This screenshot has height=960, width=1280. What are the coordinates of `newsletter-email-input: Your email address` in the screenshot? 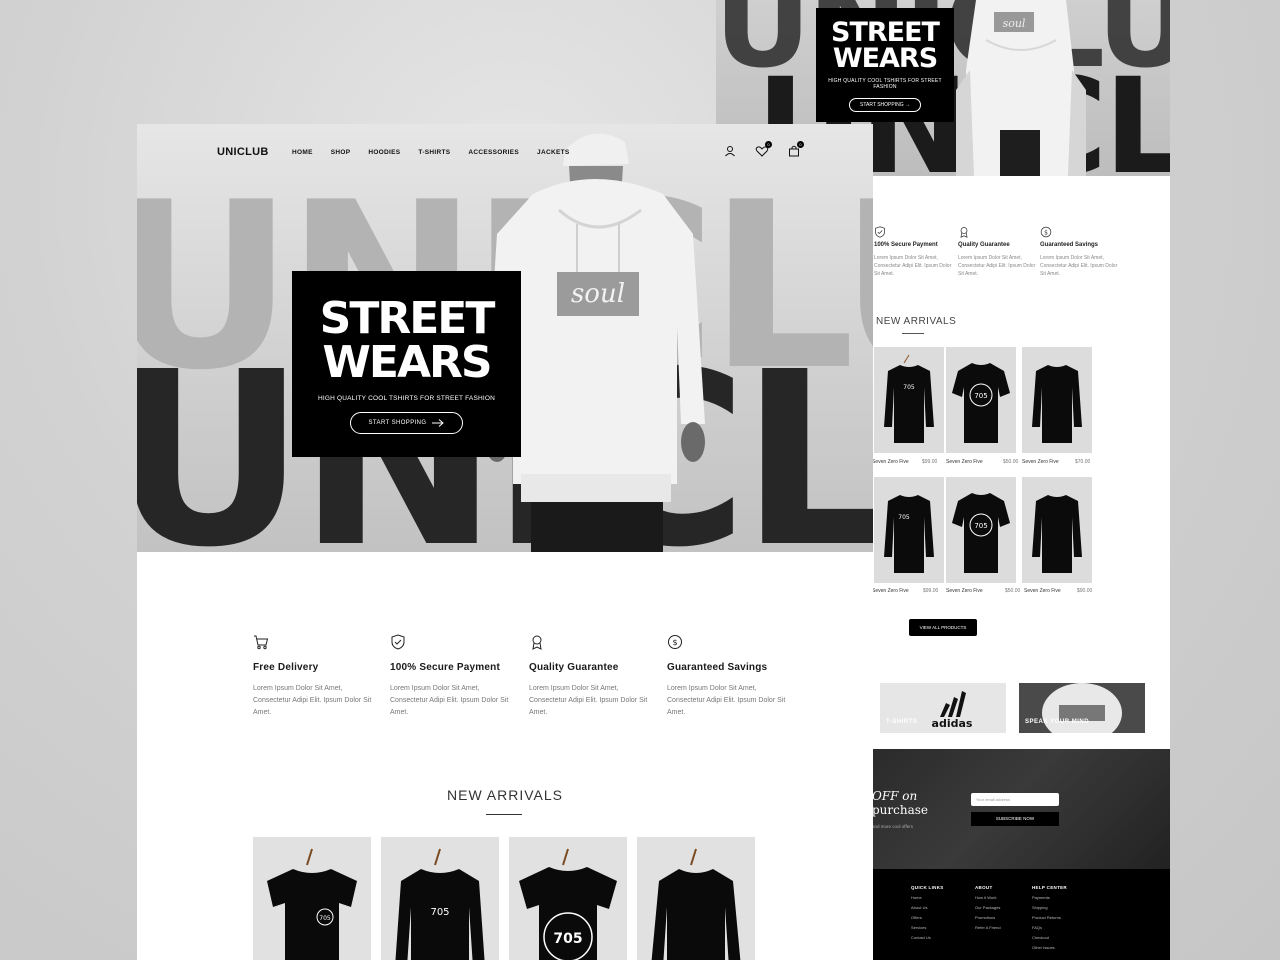 It's located at (1015, 799).